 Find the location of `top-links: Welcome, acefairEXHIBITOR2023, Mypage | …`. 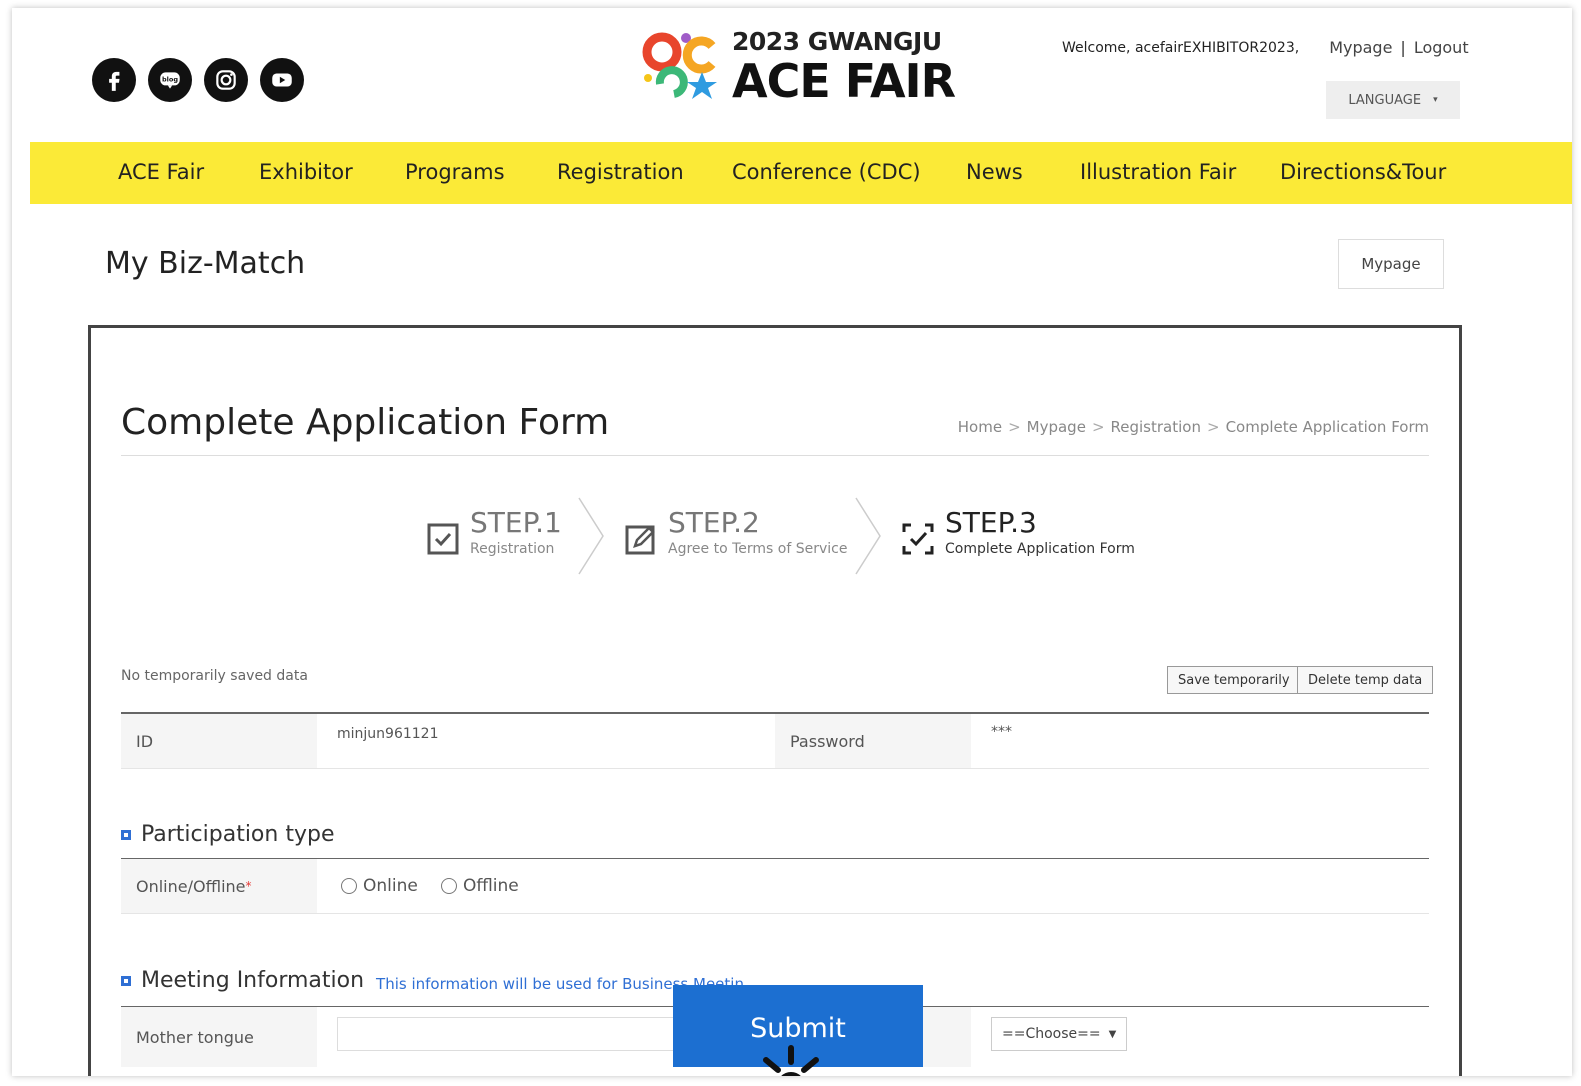

top-links: Welcome, acefairEXHIBITOR2023, Mypage | … is located at coordinates (1265, 47).